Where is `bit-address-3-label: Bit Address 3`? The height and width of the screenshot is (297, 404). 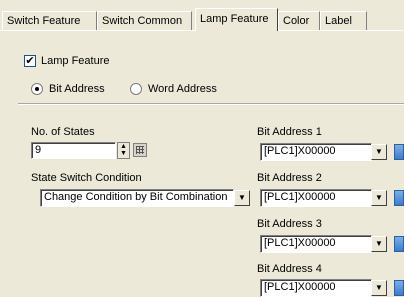 bit-address-3-label: Bit Address 3 is located at coordinates (289, 224).